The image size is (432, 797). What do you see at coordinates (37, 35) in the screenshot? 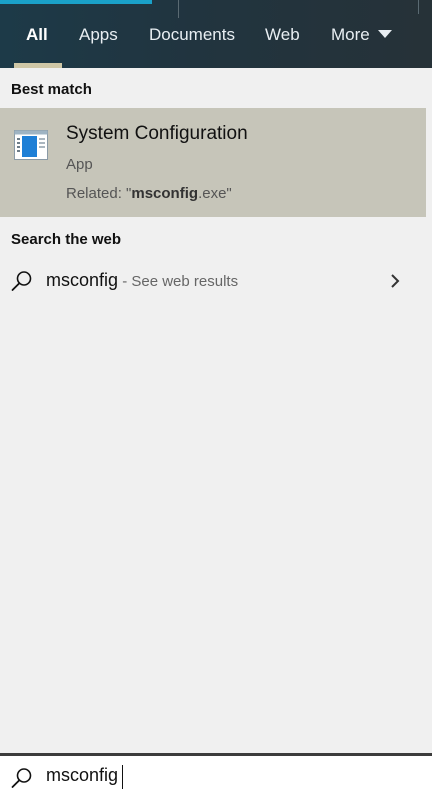
I see `tab-all: All` at bounding box center [37, 35].